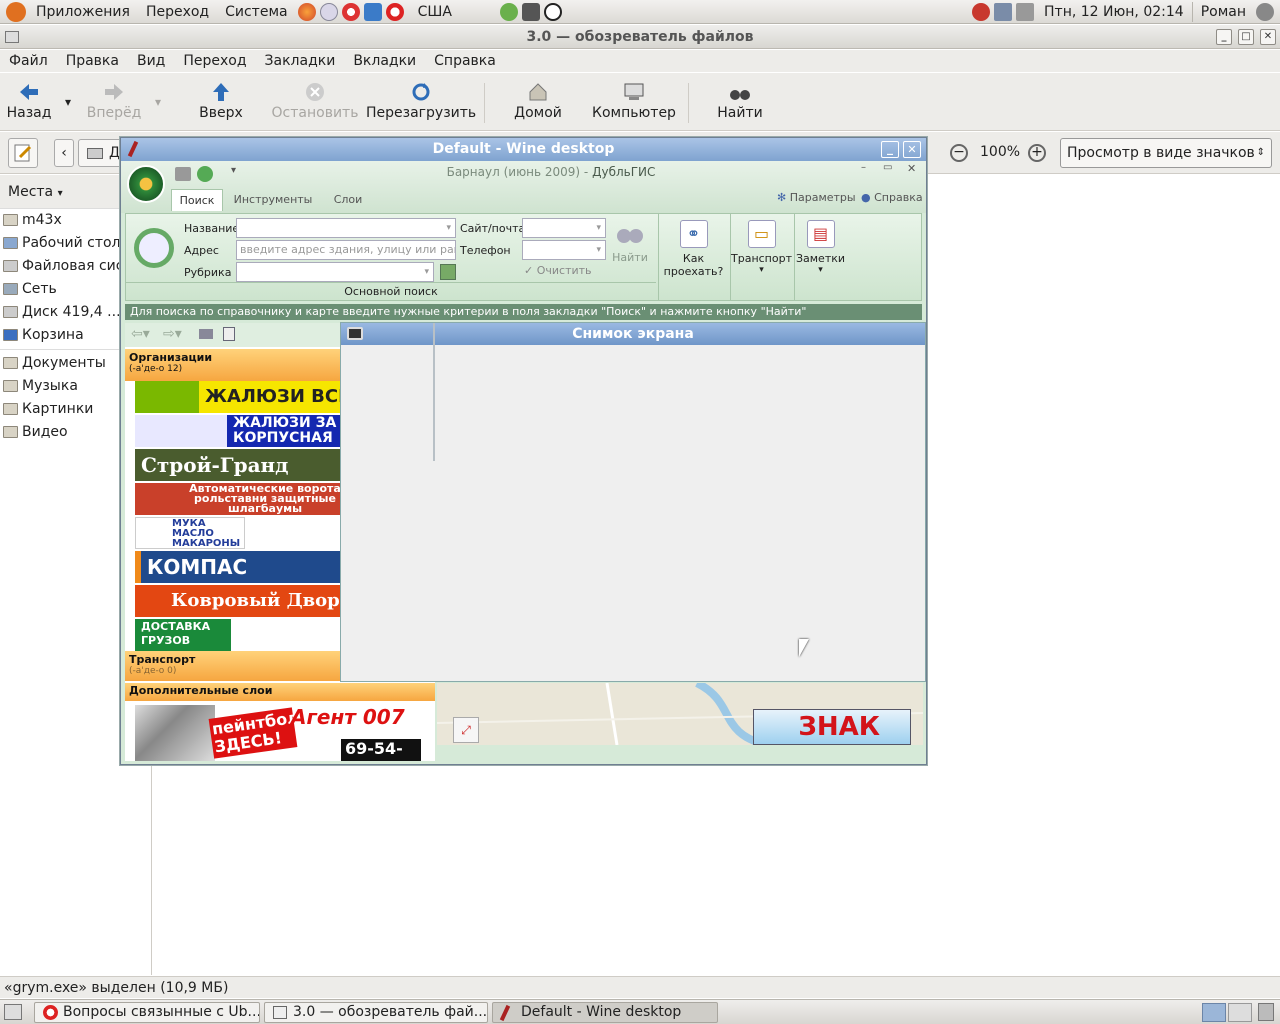 Image resolution: width=1280 pixels, height=1024 pixels. I want to click on stop-button: Остановить, so click(315, 102).